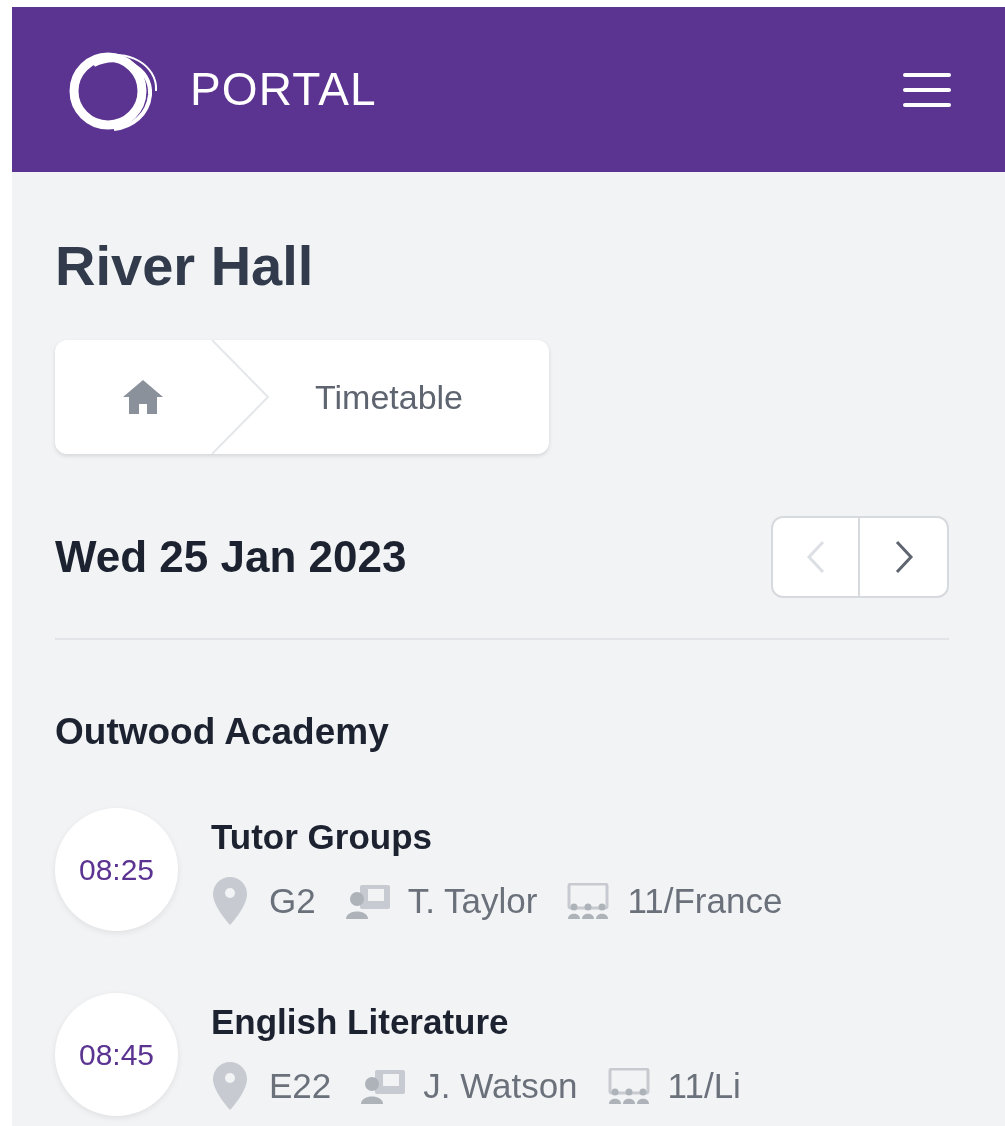 The image size is (1005, 1126). Describe the element at coordinates (588, 901) in the screenshot. I see `class-group-icon` at that location.